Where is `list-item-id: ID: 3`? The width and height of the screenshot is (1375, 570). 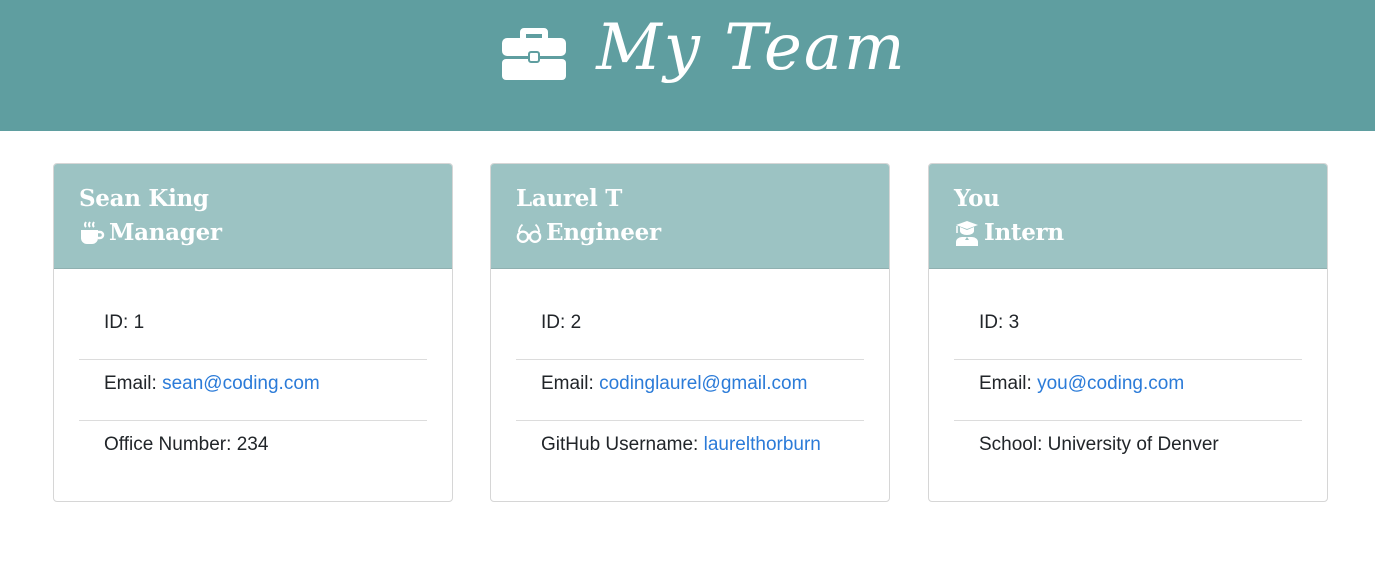
list-item-id: ID: 3 is located at coordinates (1128, 329).